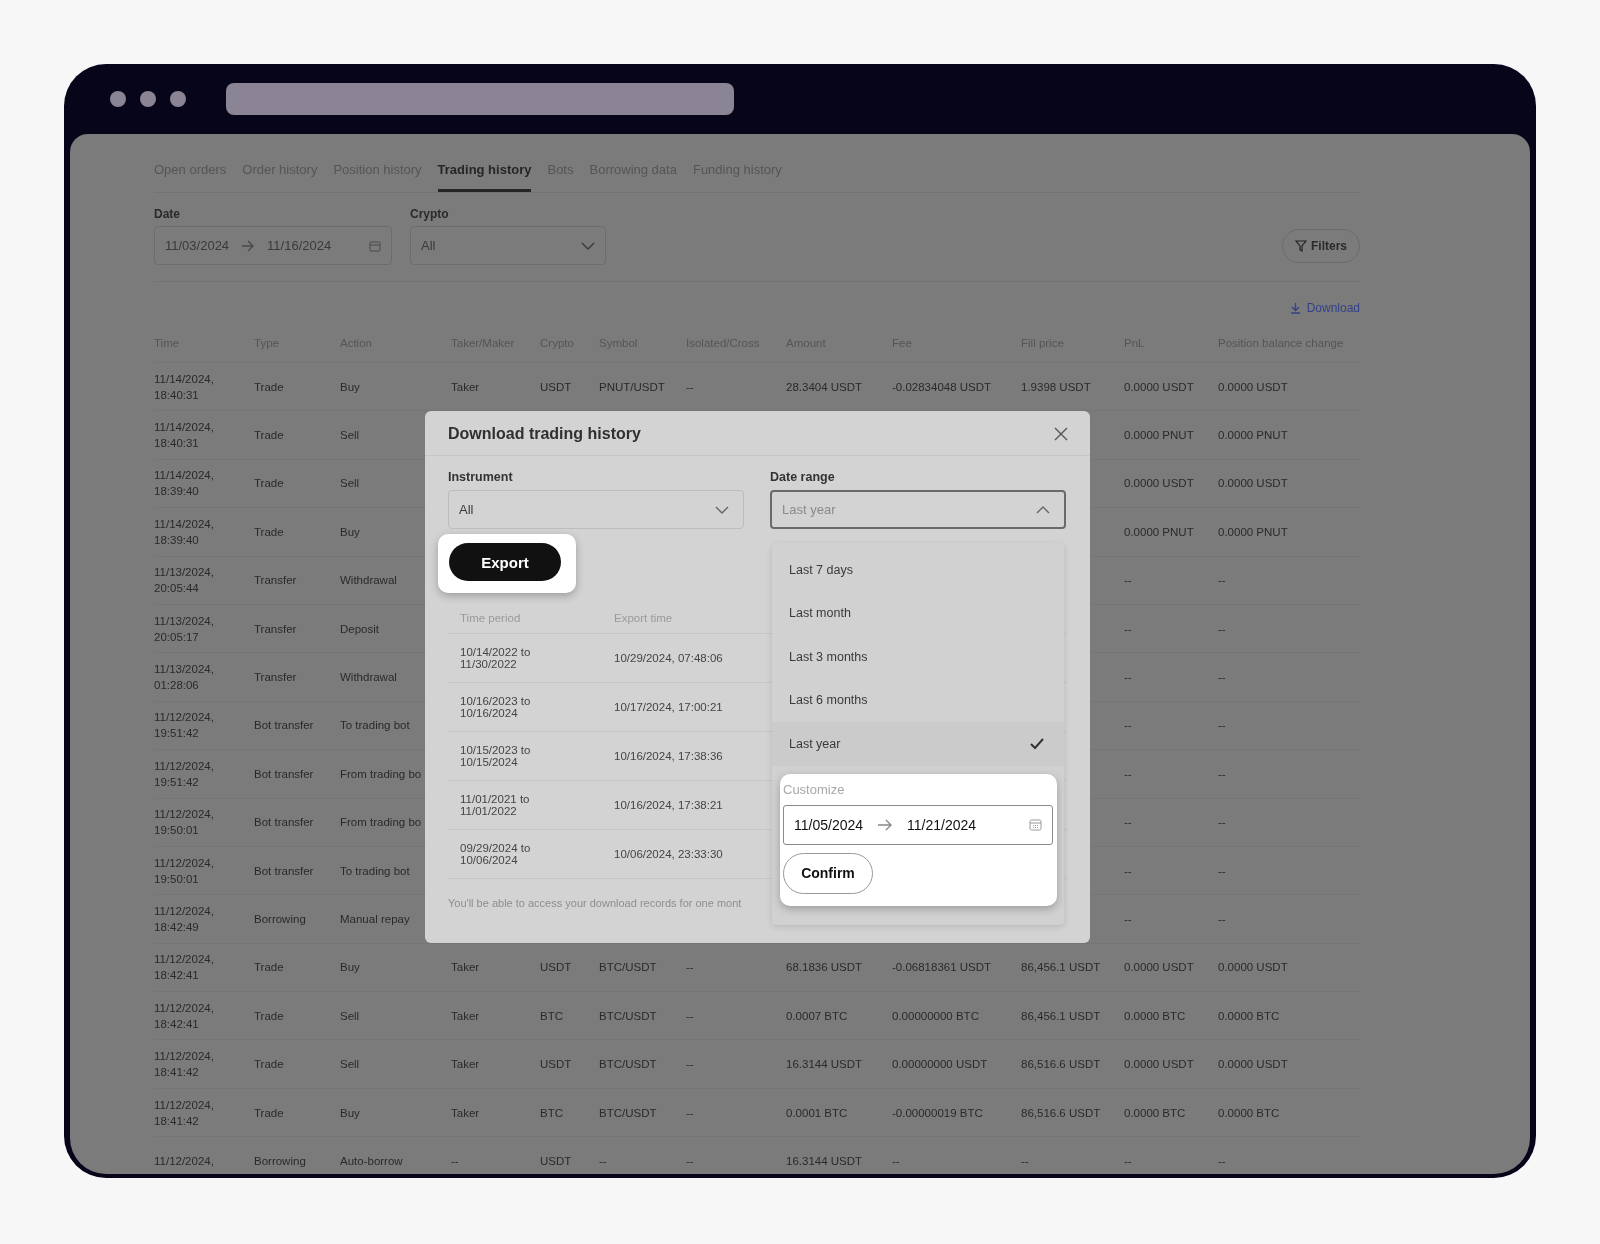 The height and width of the screenshot is (1244, 1600). I want to click on table-cell-text: 11/12/2024, 19:51:42, so click(184, 726).